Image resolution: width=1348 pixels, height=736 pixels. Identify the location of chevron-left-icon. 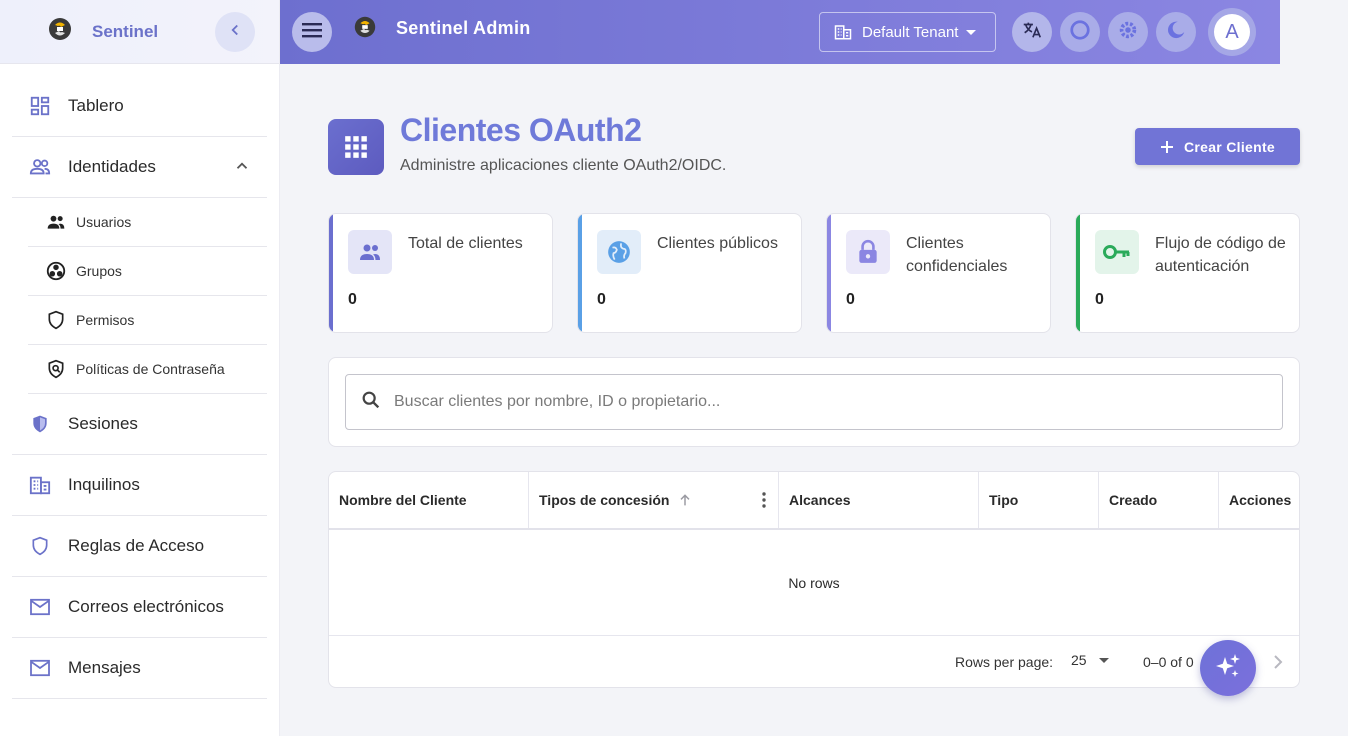
(235, 32).